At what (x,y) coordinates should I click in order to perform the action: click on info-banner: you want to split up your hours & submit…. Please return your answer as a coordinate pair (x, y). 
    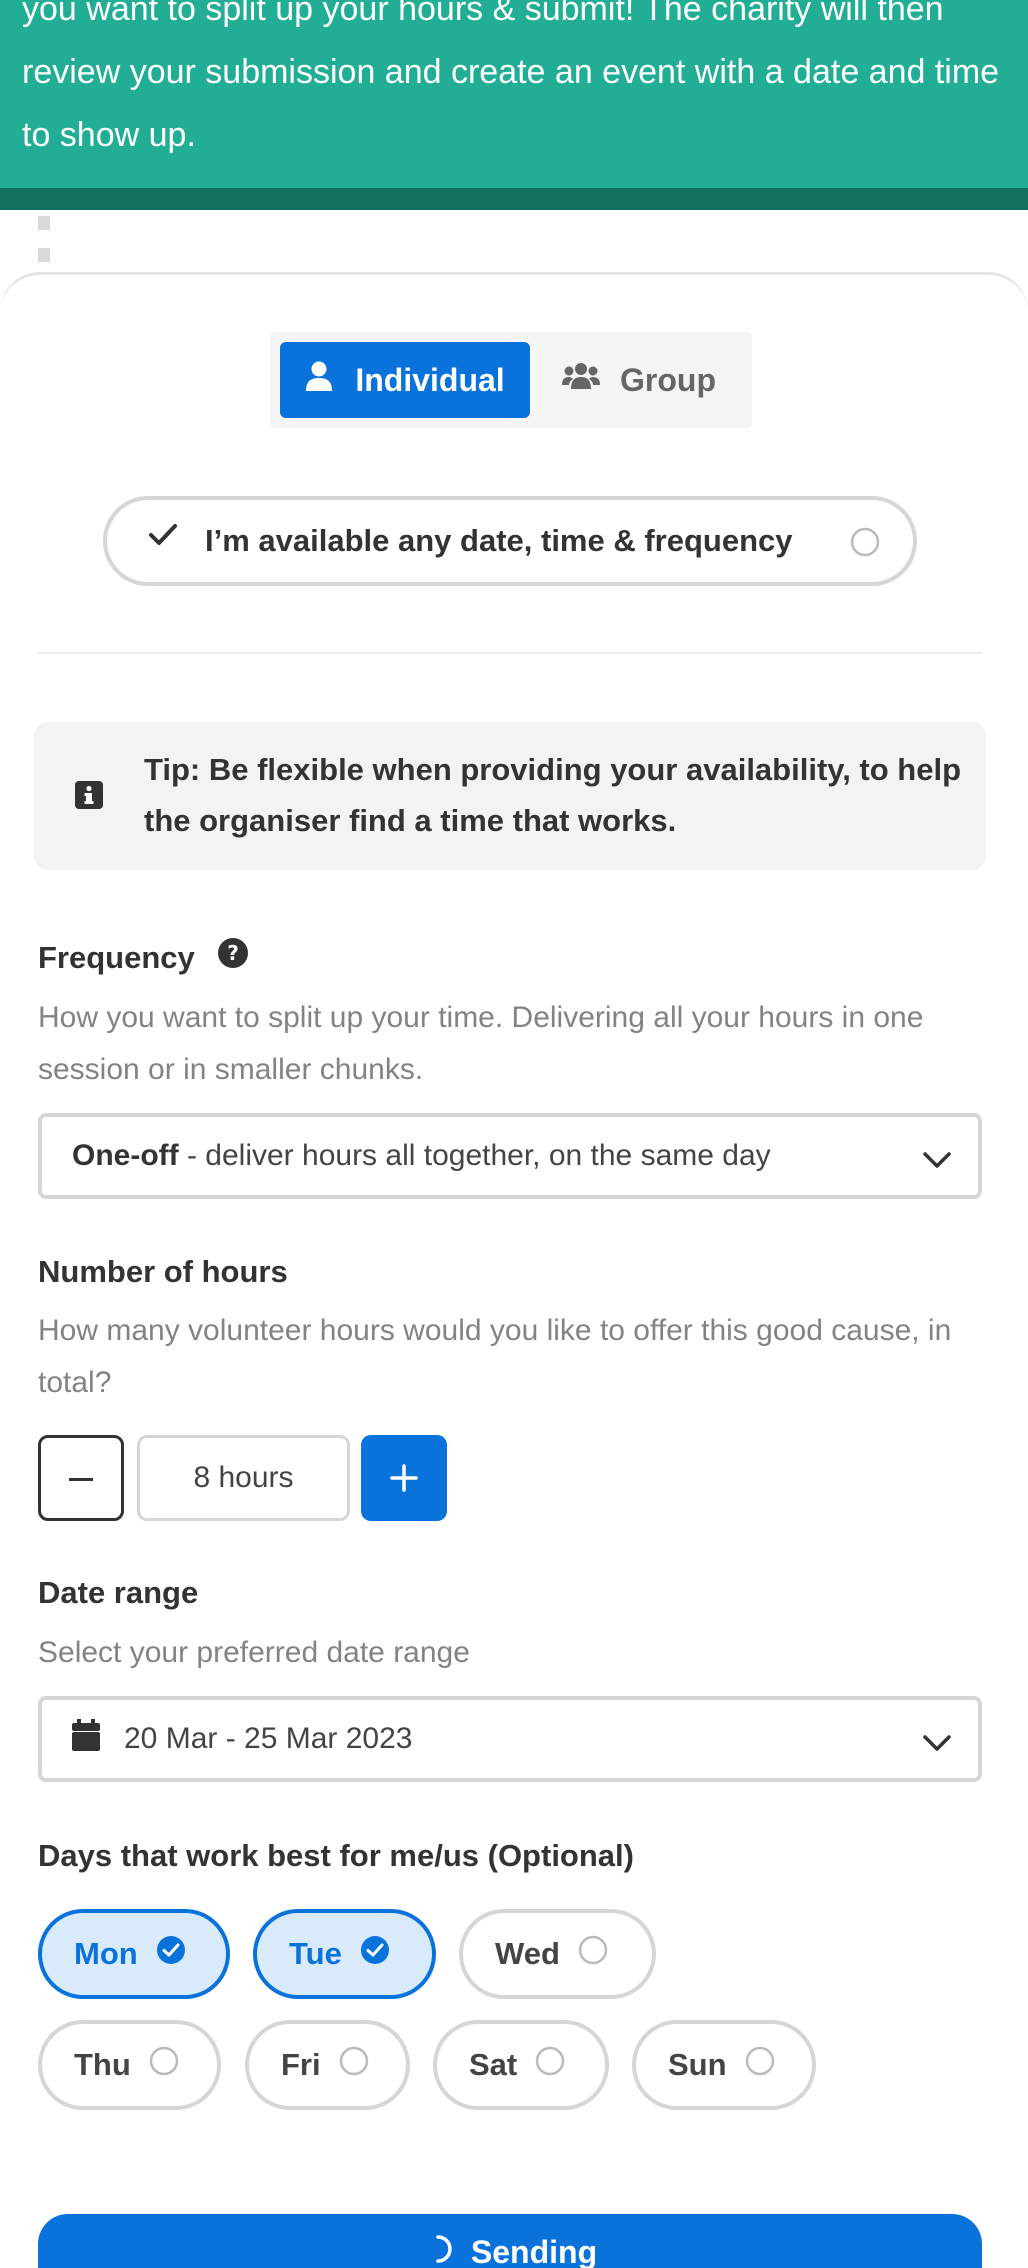
    Looking at the image, I should click on (514, 94).